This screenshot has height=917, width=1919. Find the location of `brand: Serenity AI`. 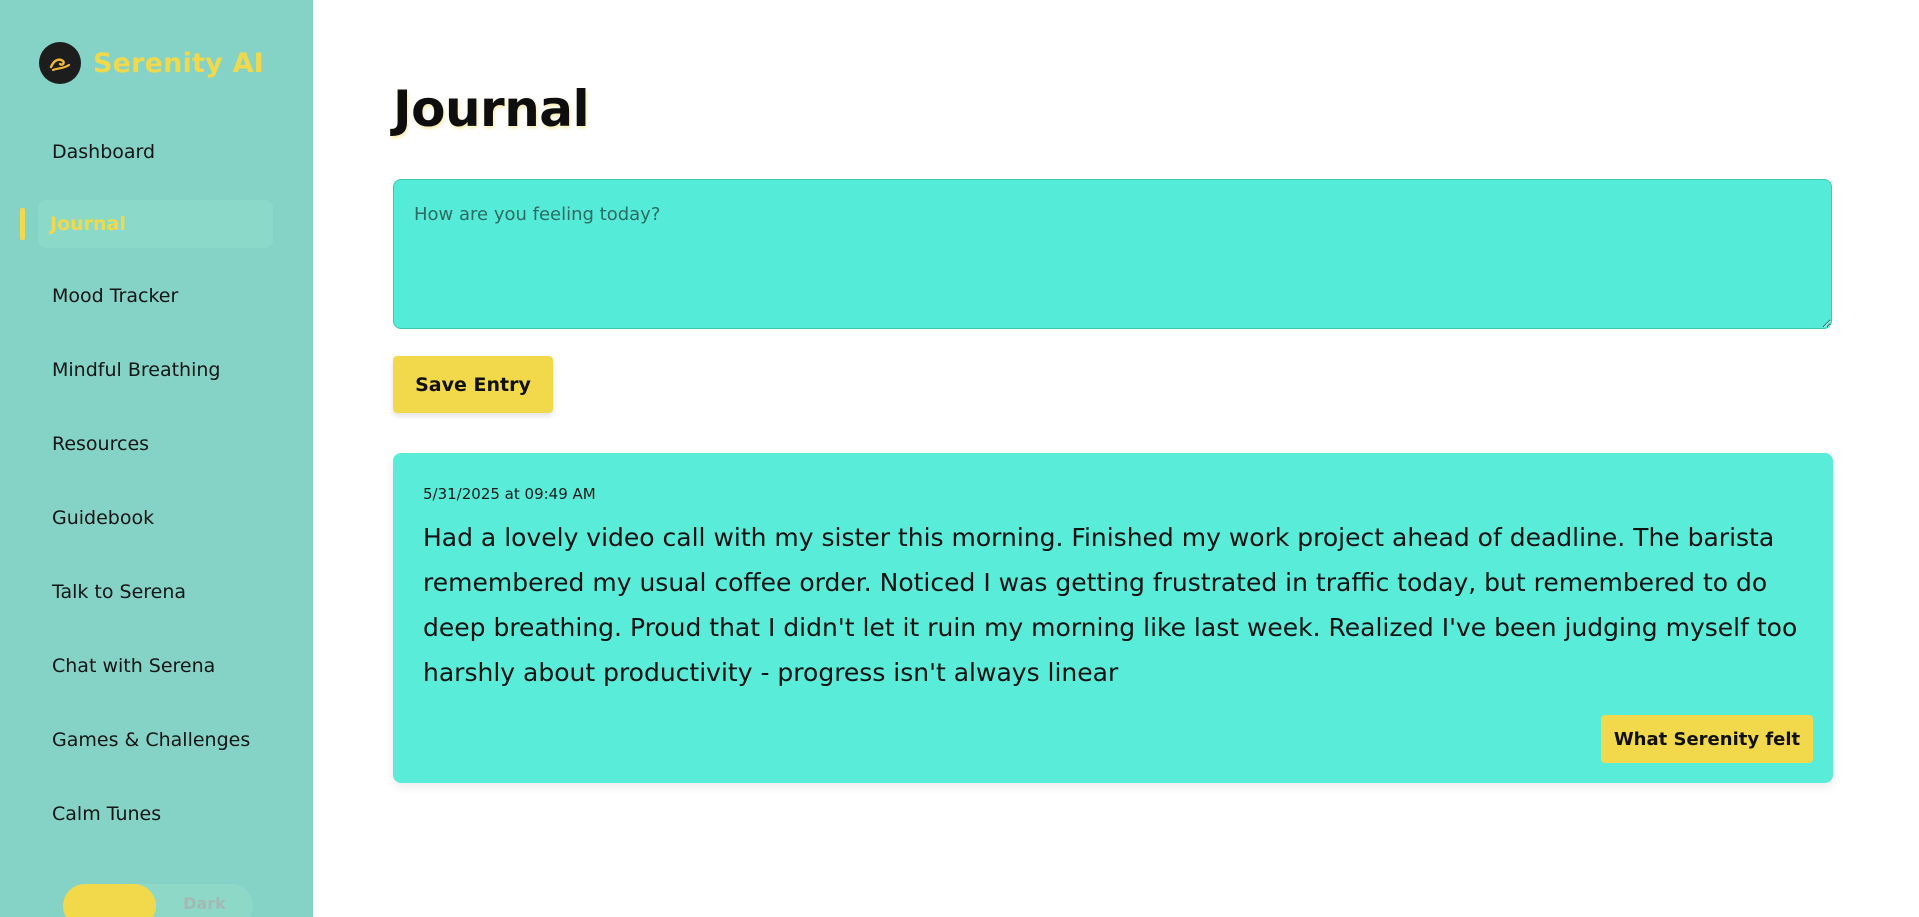

brand: Serenity AI is located at coordinates (151, 63).